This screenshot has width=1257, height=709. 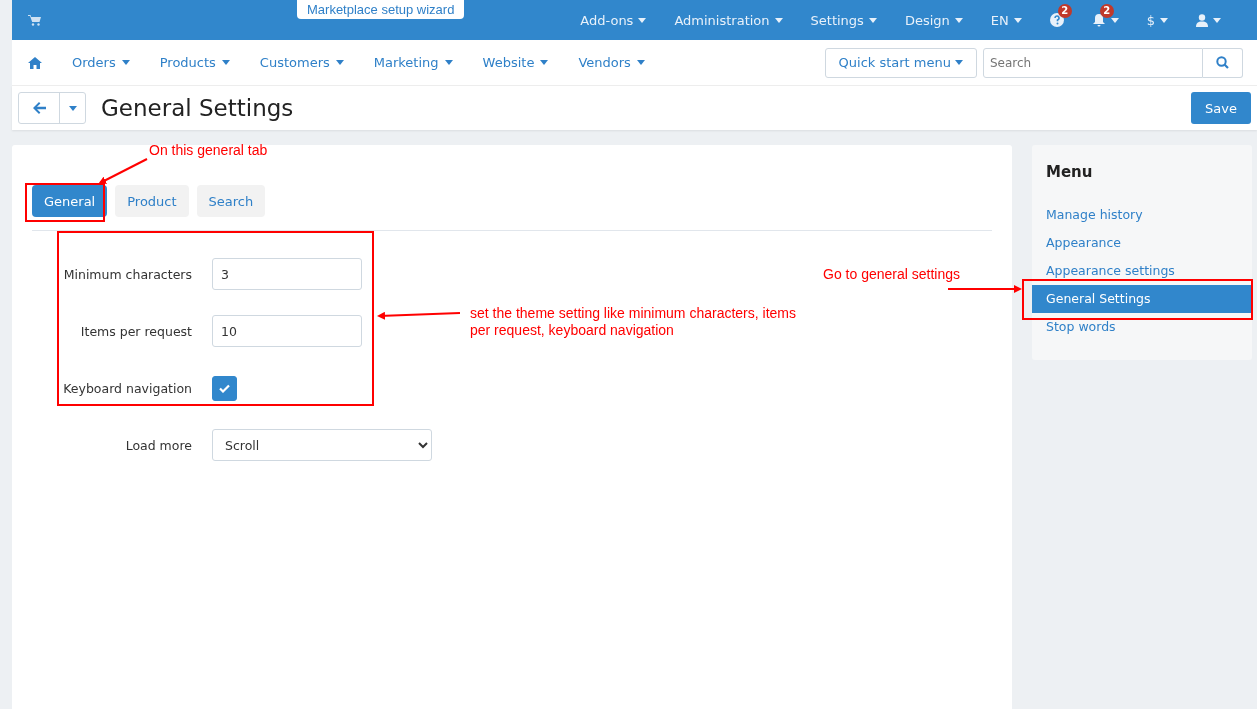 What do you see at coordinates (1157, 20) in the screenshot?
I see `top-menu-item: $` at bounding box center [1157, 20].